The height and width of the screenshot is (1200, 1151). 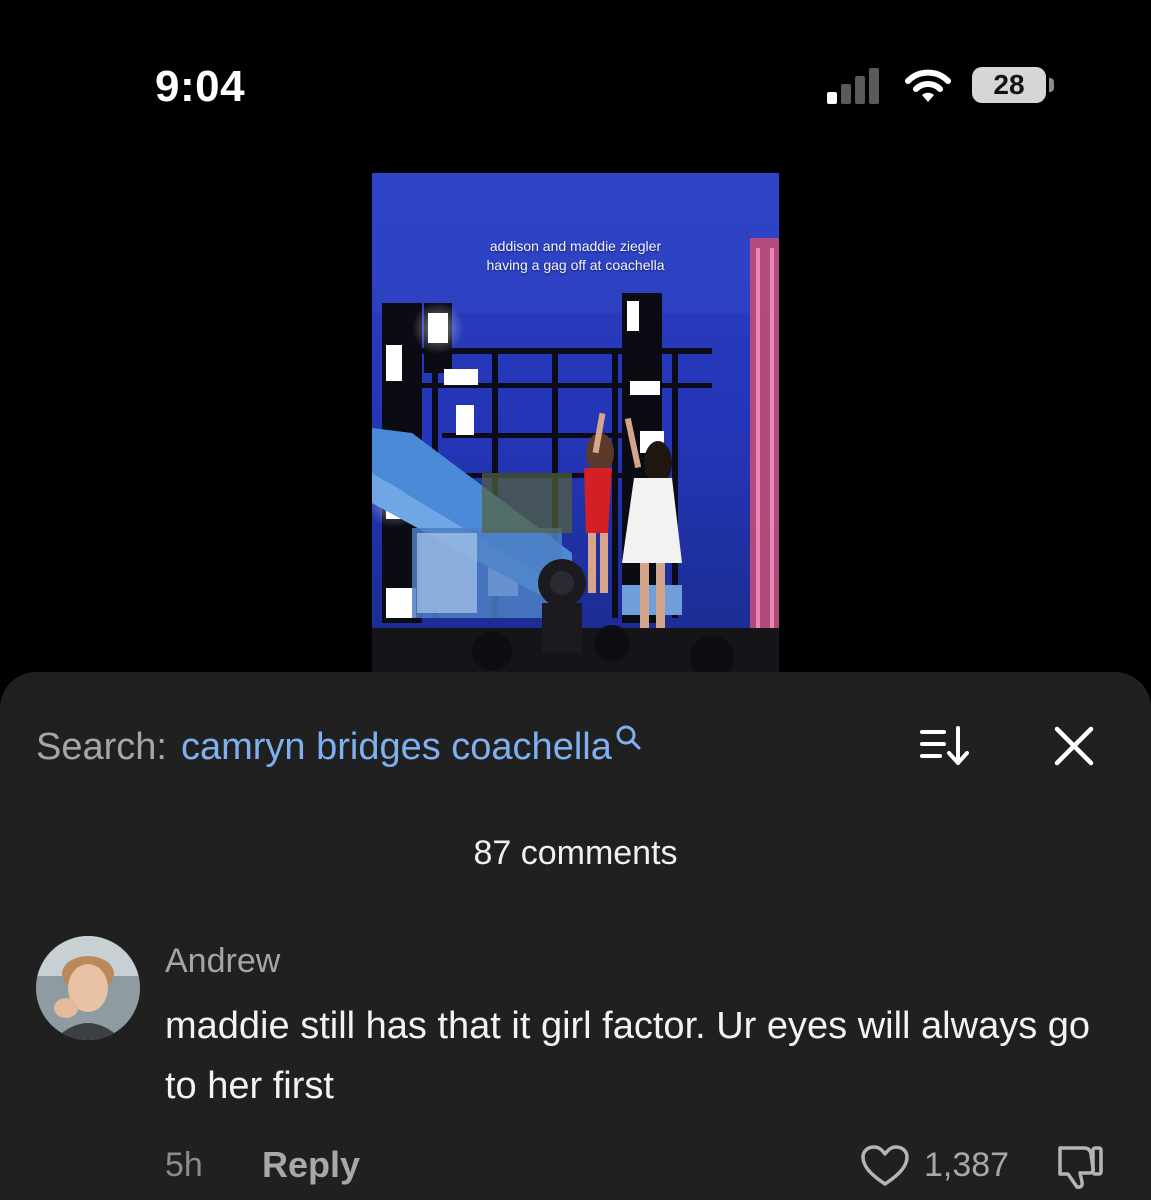 I want to click on close-icon, so click(x=1074, y=746).